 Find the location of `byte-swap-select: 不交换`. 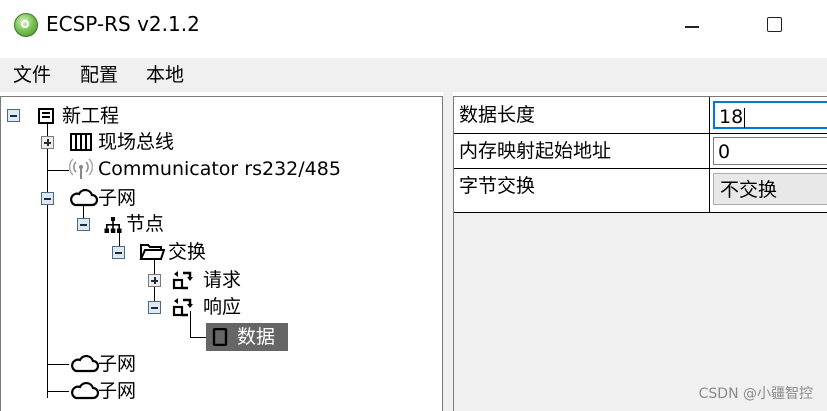

byte-swap-select: 不交换 is located at coordinates (770, 189).